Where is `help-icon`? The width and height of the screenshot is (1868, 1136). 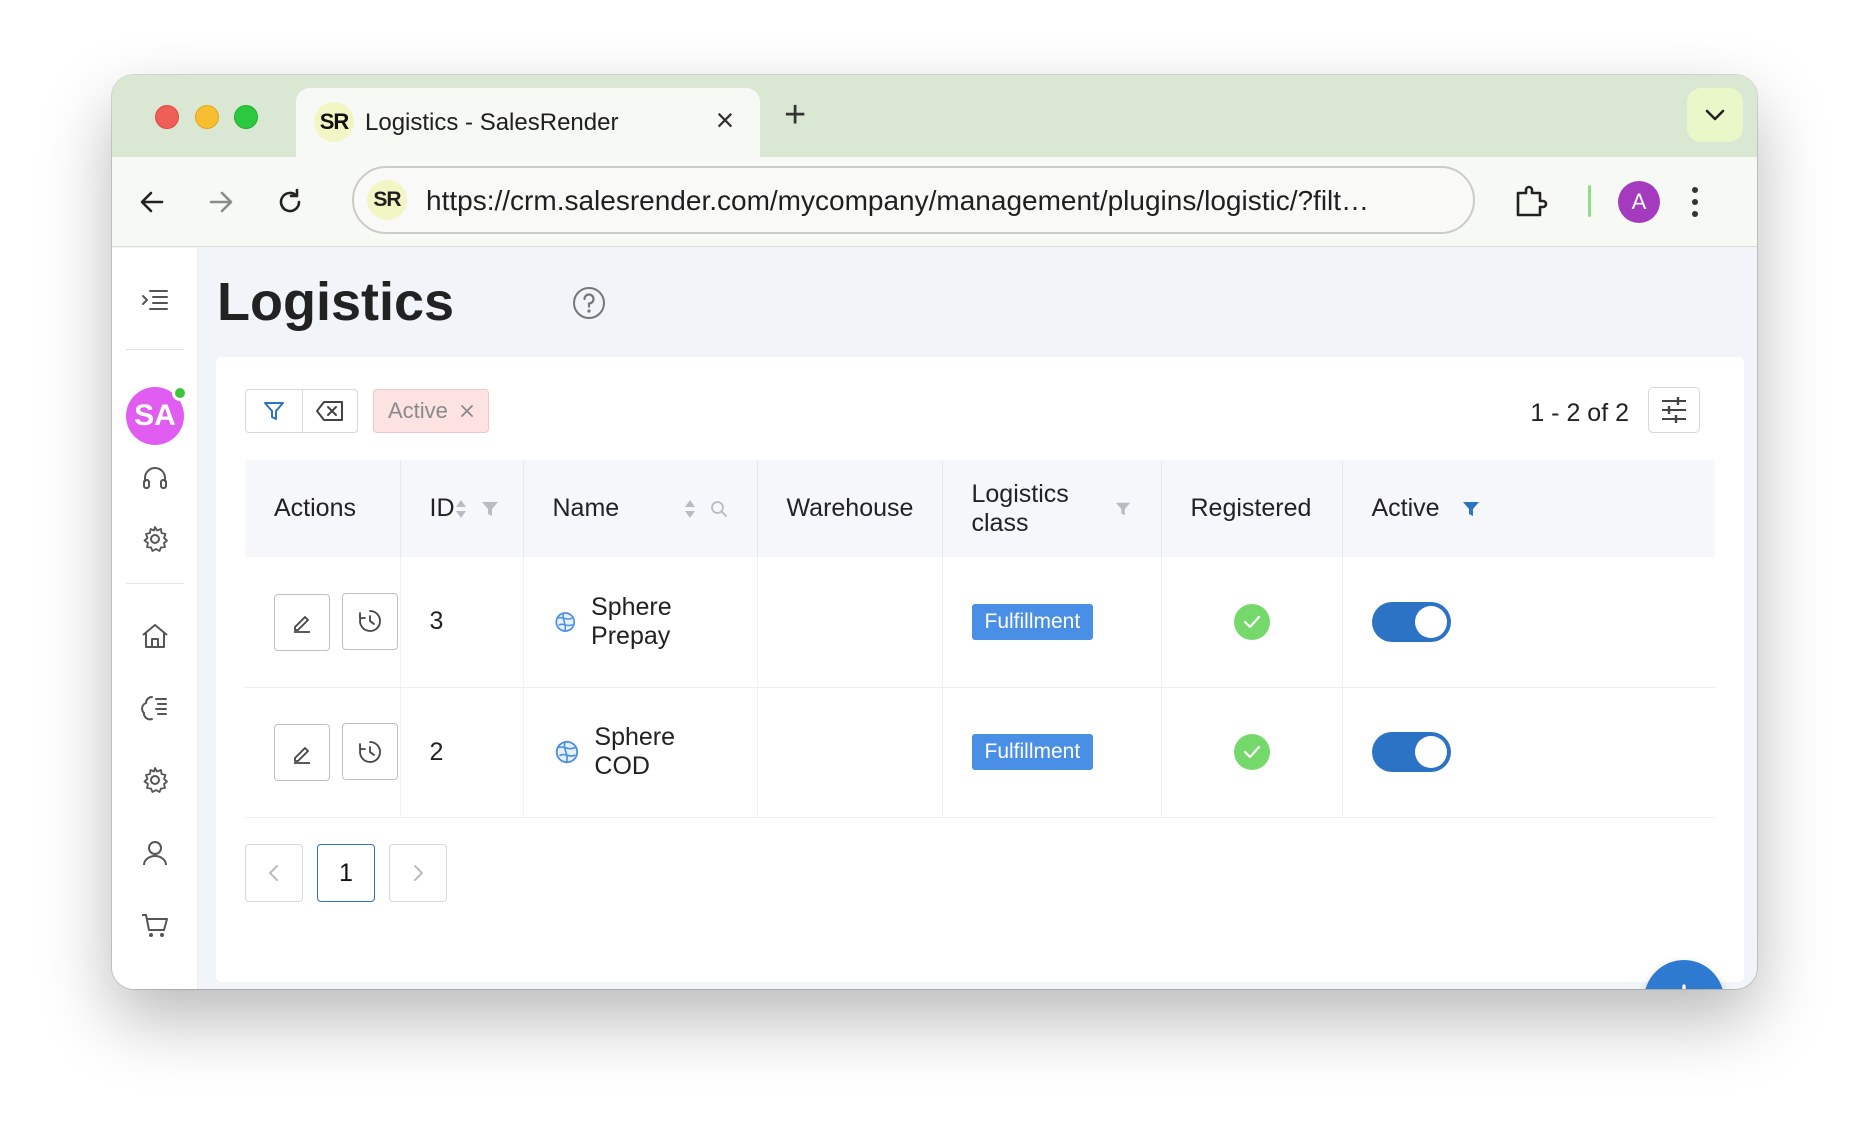 help-icon is located at coordinates (589, 303).